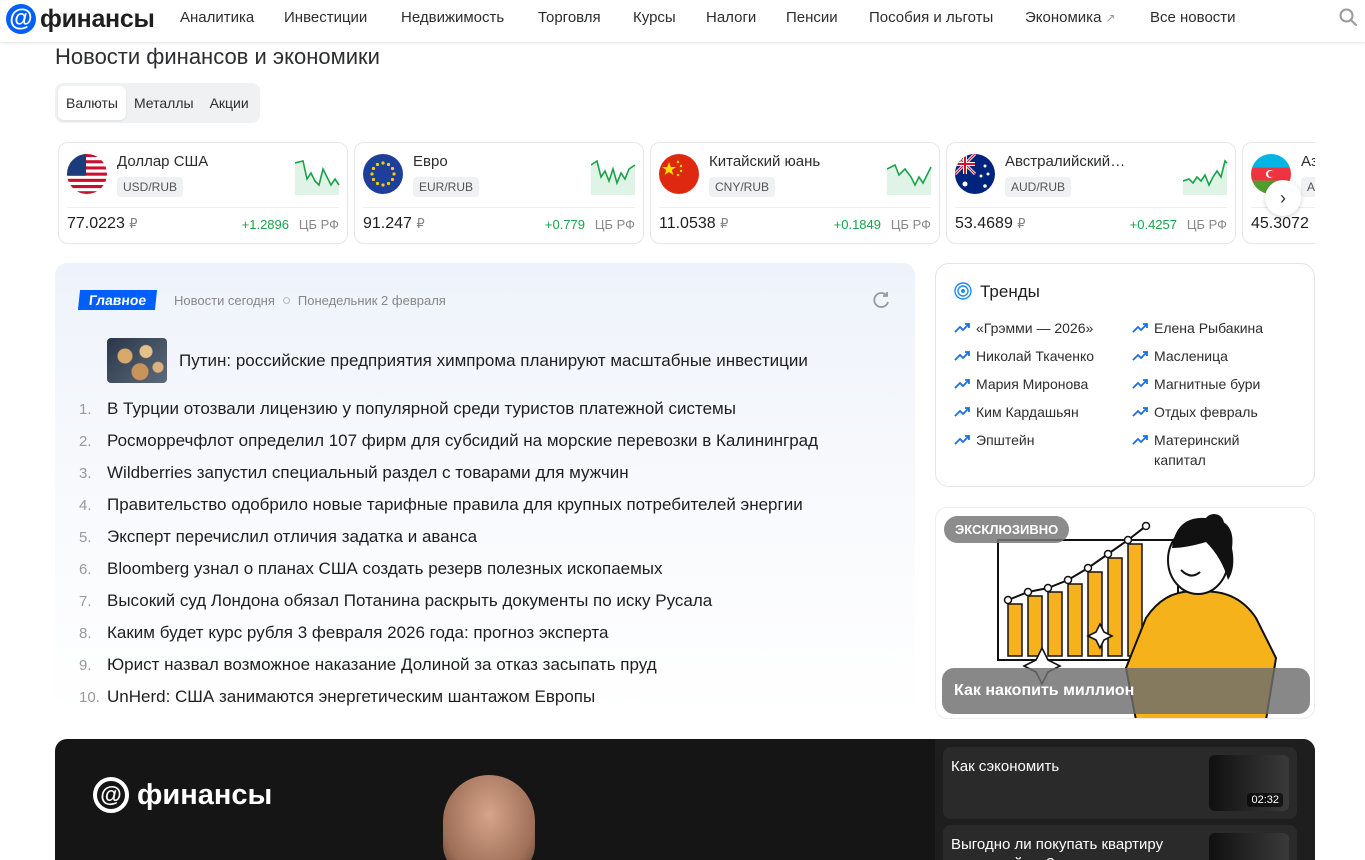 The image size is (1365, 860). What do you see at coordinates (1180, 356) in the screenshot?
I see `trend-item: Масленица` at bounding box center [1180, 356].